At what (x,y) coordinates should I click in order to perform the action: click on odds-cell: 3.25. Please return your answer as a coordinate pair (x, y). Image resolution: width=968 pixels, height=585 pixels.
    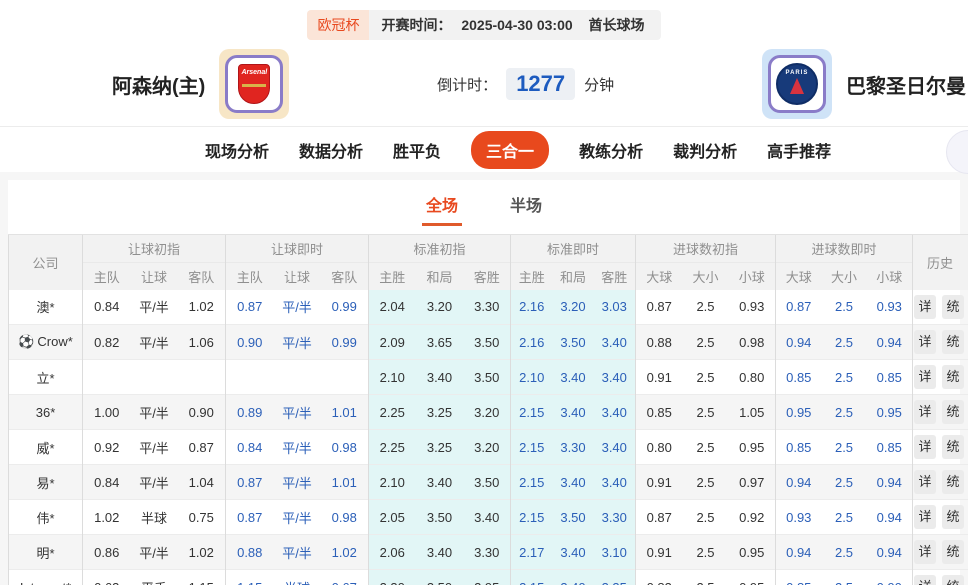
    Looking at the image, I should click on (439, 447).